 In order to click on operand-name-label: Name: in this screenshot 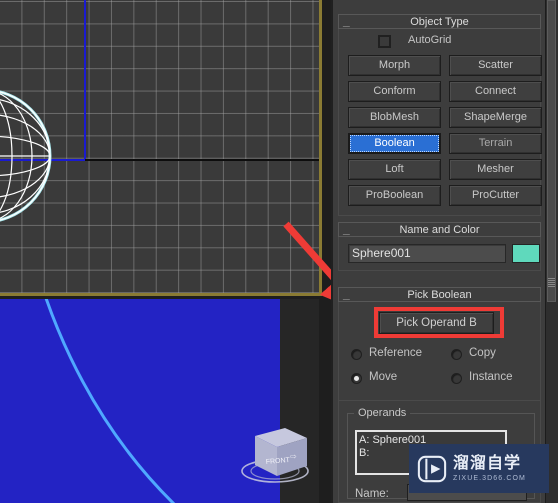, I will do `click(372, 494)`.